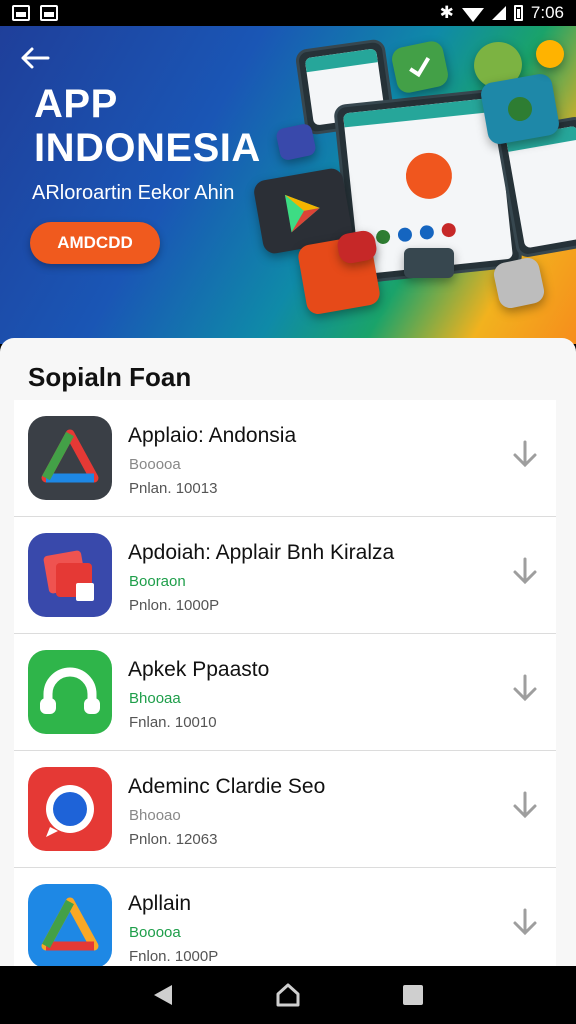 This screenshot has width=576, height=1024. Describe the element at coordinates (21, 13) in the screenshot. I see `image-notification-icon` at that location.